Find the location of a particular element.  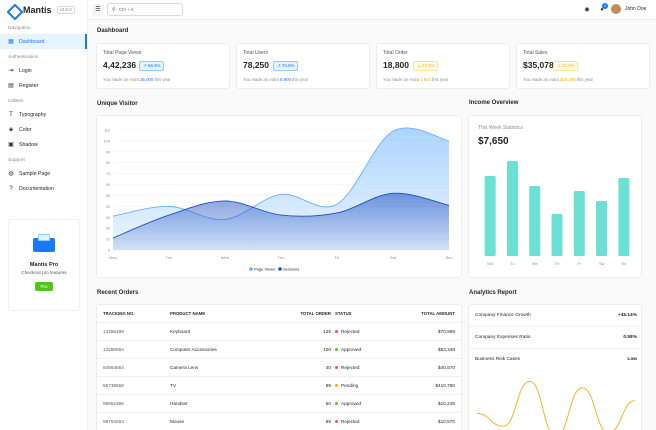

y-tick-label: 80 is located at coordinates (108, 163).